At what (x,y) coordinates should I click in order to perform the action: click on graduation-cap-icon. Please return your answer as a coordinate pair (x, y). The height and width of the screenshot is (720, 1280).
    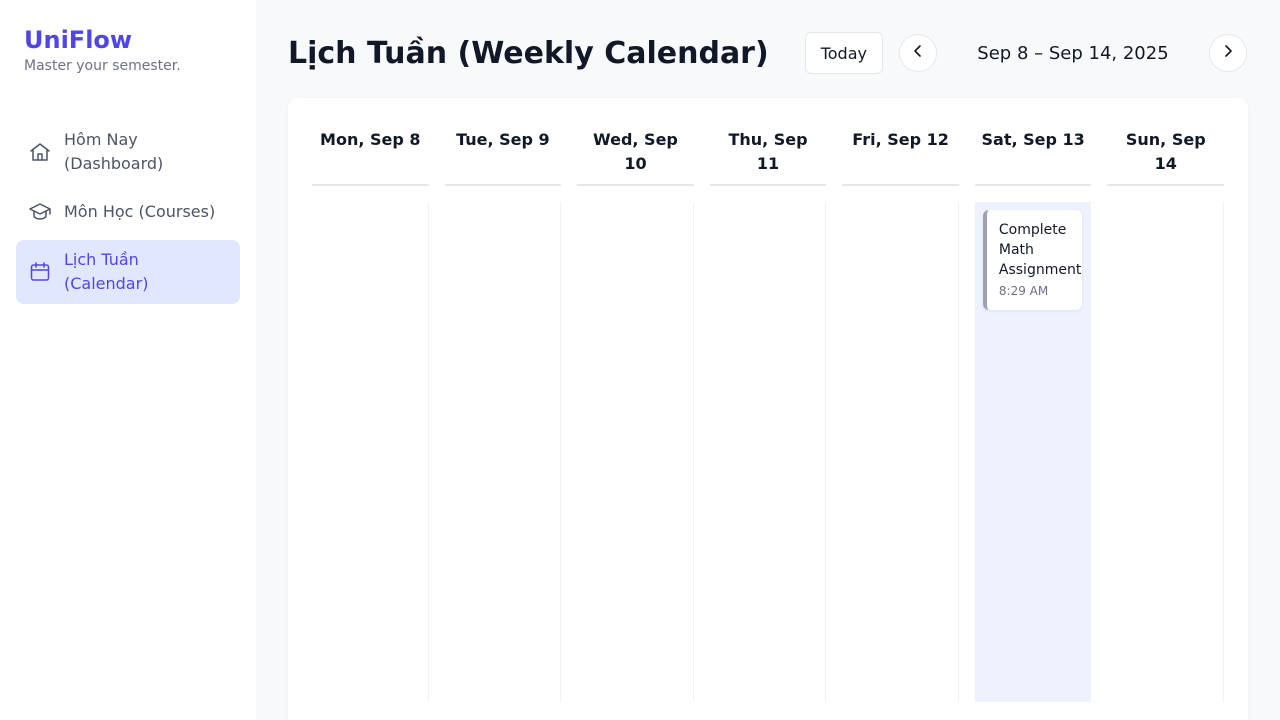
    Looking at the image, I should click on (40, 212).